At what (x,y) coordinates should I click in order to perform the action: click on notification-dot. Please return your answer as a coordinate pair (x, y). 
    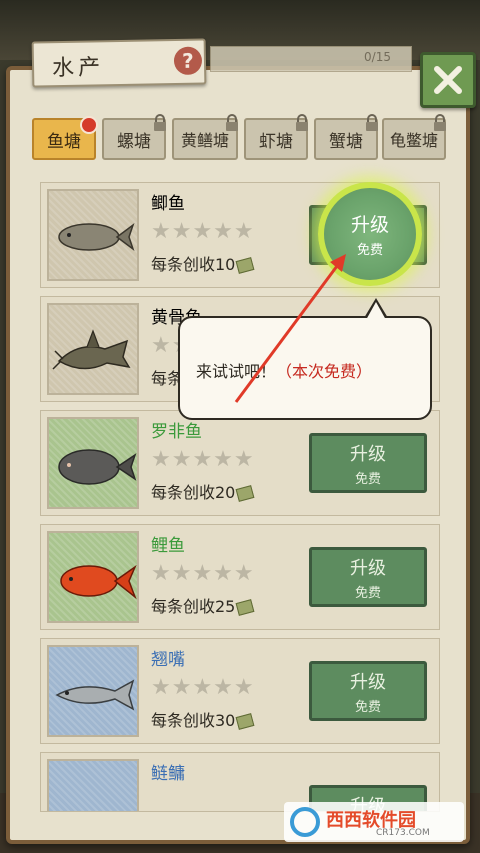
    Looking at the image, I should click on (89, 125).